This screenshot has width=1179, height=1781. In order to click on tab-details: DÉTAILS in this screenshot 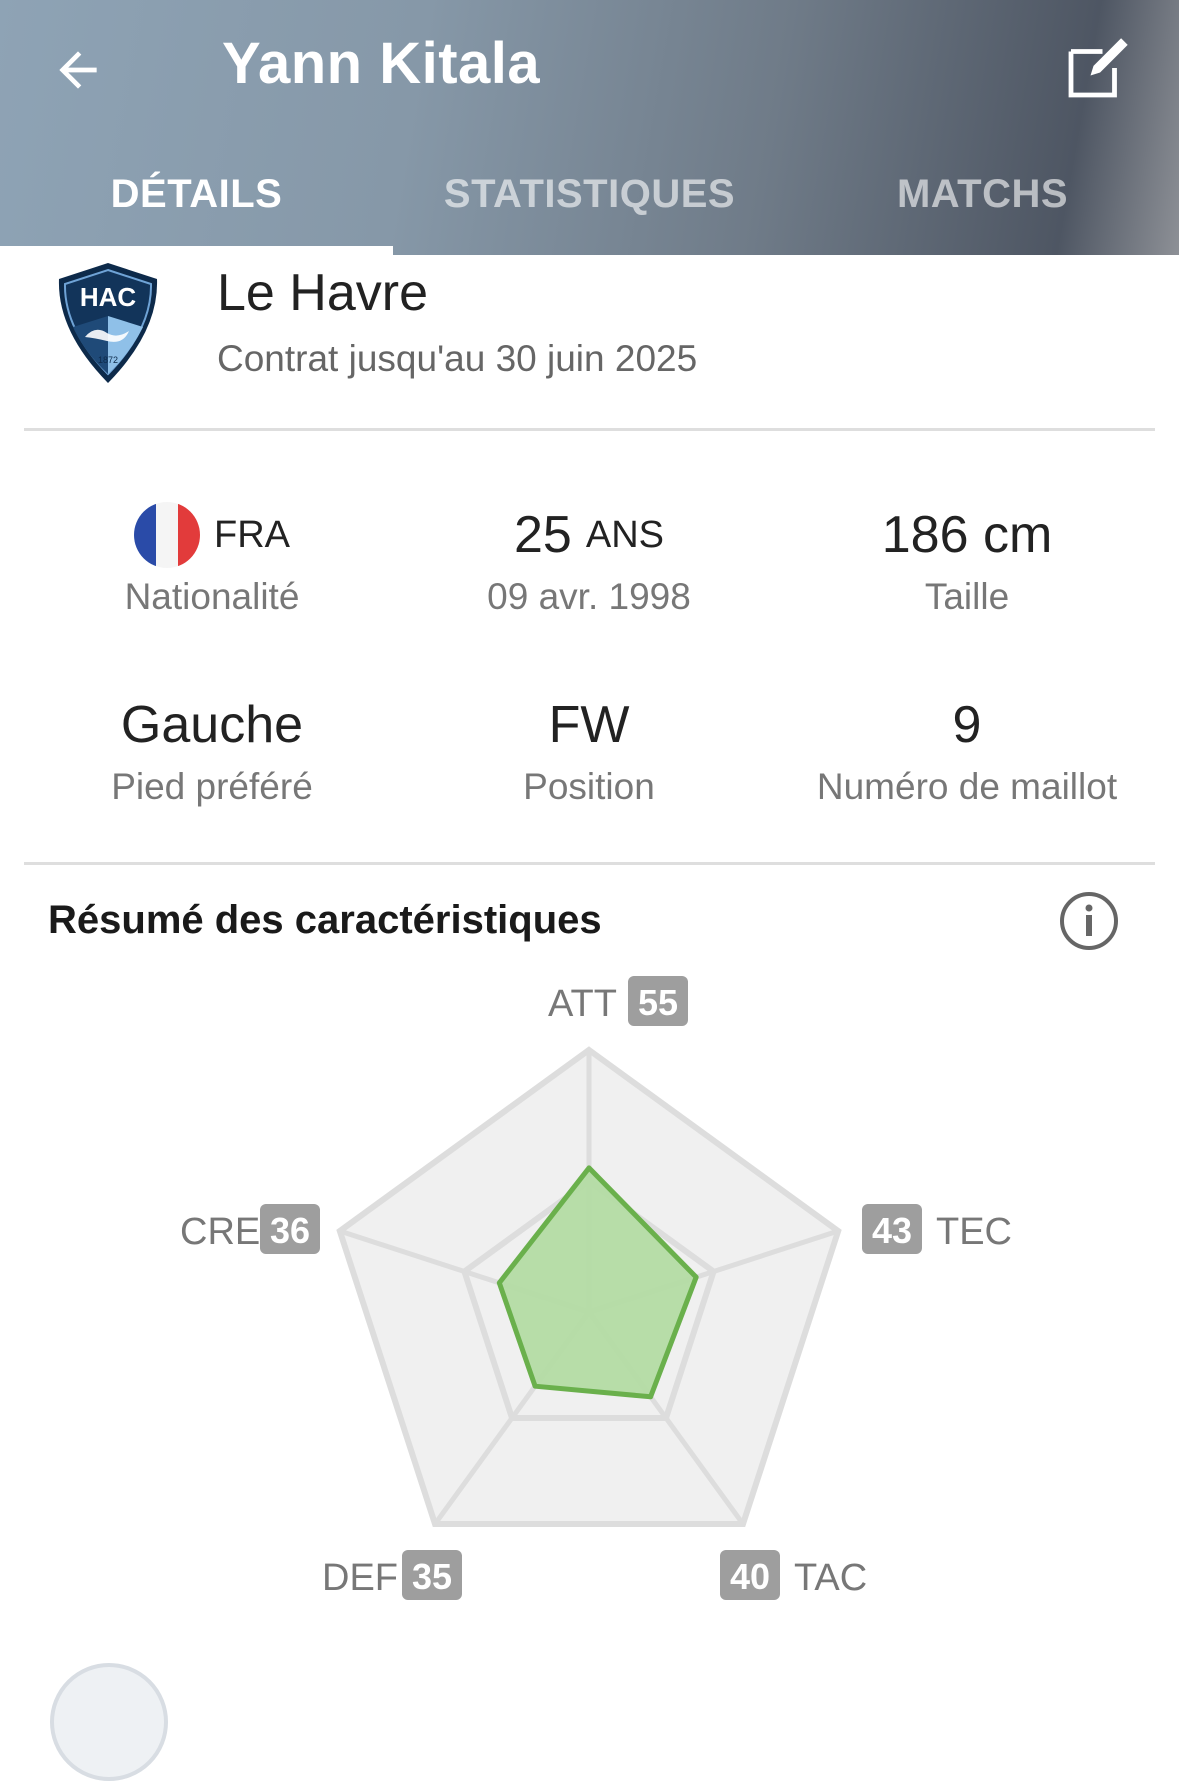, I will do `click(196, 202)`.